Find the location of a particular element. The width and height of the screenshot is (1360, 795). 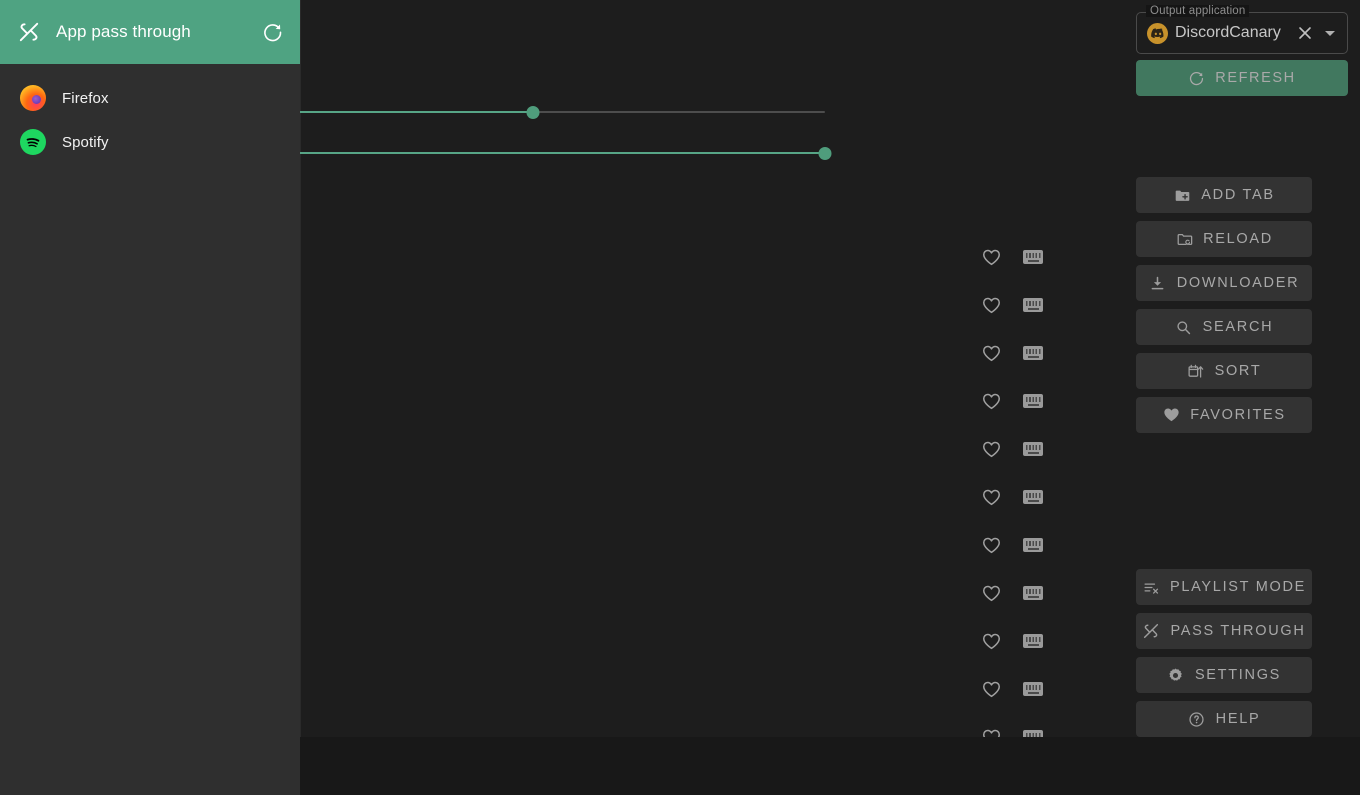

help-label: Help is located at coordinates (1238, 719).